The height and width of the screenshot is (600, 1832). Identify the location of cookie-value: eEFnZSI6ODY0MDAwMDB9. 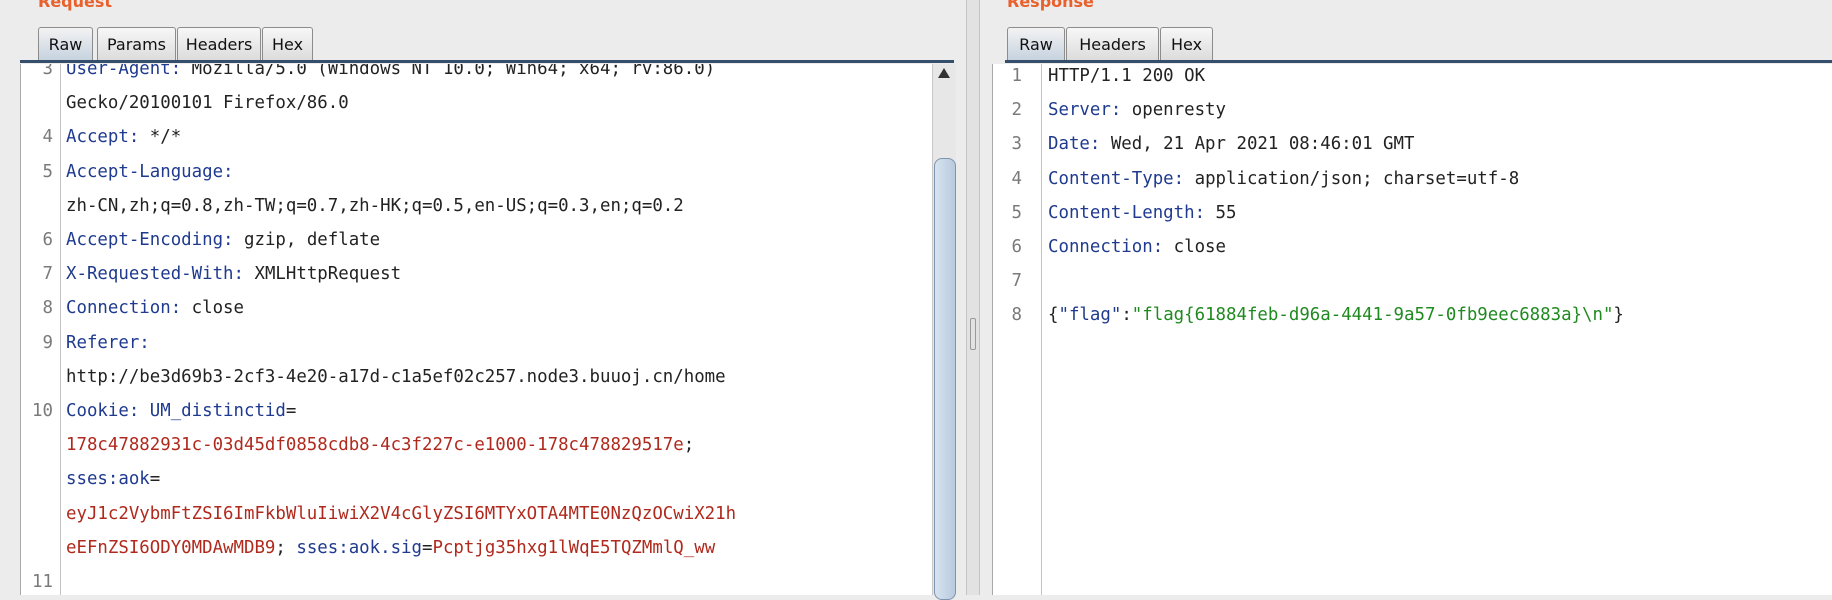
(171, 547).